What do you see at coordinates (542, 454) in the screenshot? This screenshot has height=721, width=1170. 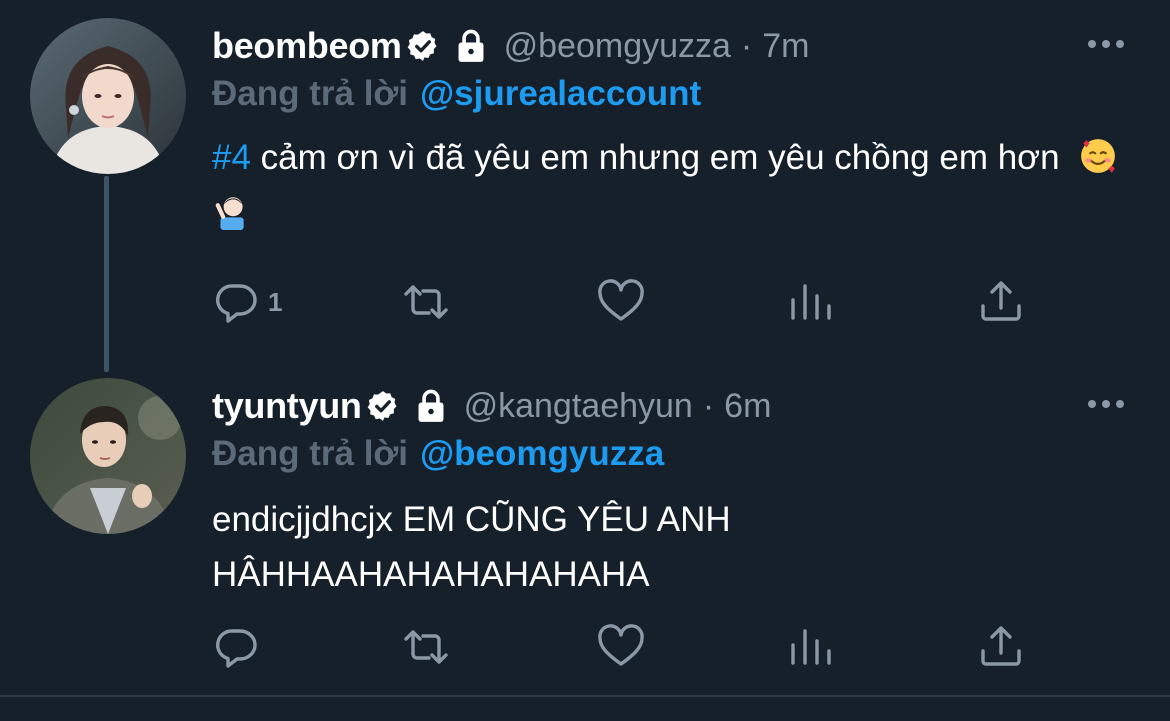 I see `replying-to-mention: @beomgyuzza` at bounding box center [542, 454].